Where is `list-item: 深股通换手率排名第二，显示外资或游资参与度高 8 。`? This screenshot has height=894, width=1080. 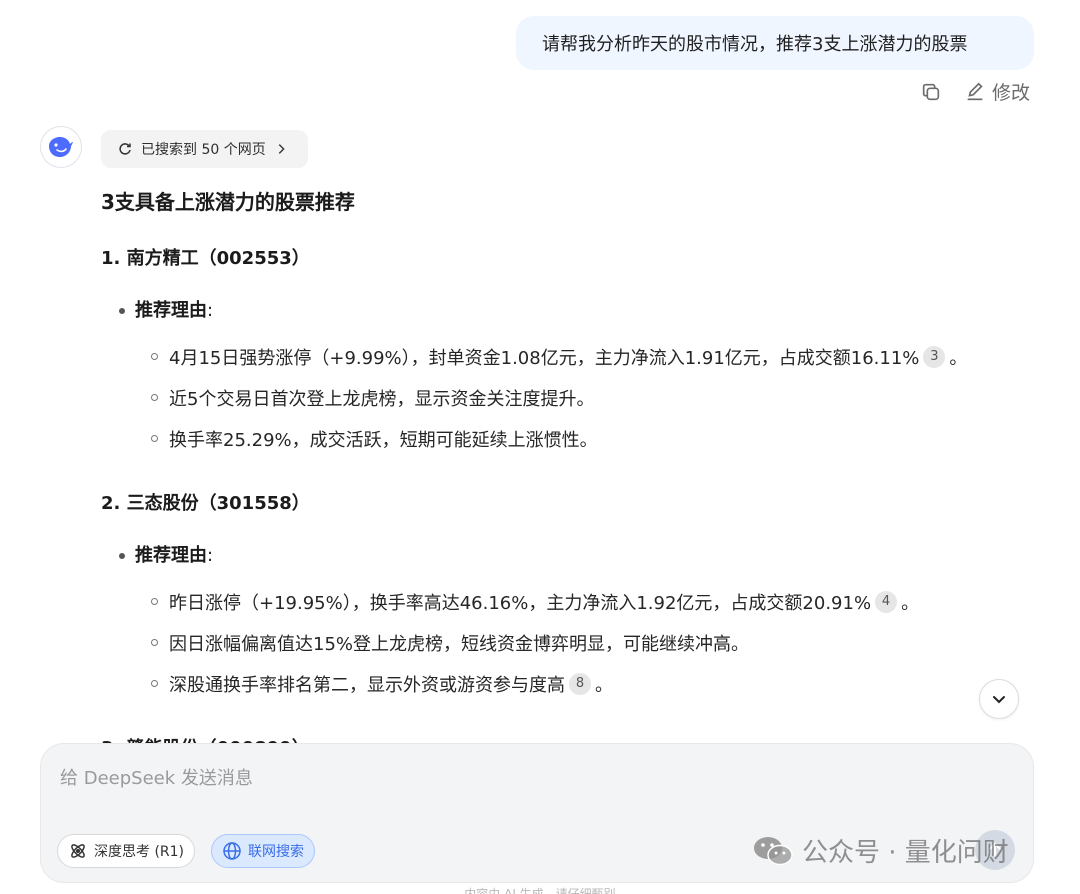 list-item: 深股通换手率排名第二，显示外资或游资参与度高 8 。 is located at coordinates (591, 683).